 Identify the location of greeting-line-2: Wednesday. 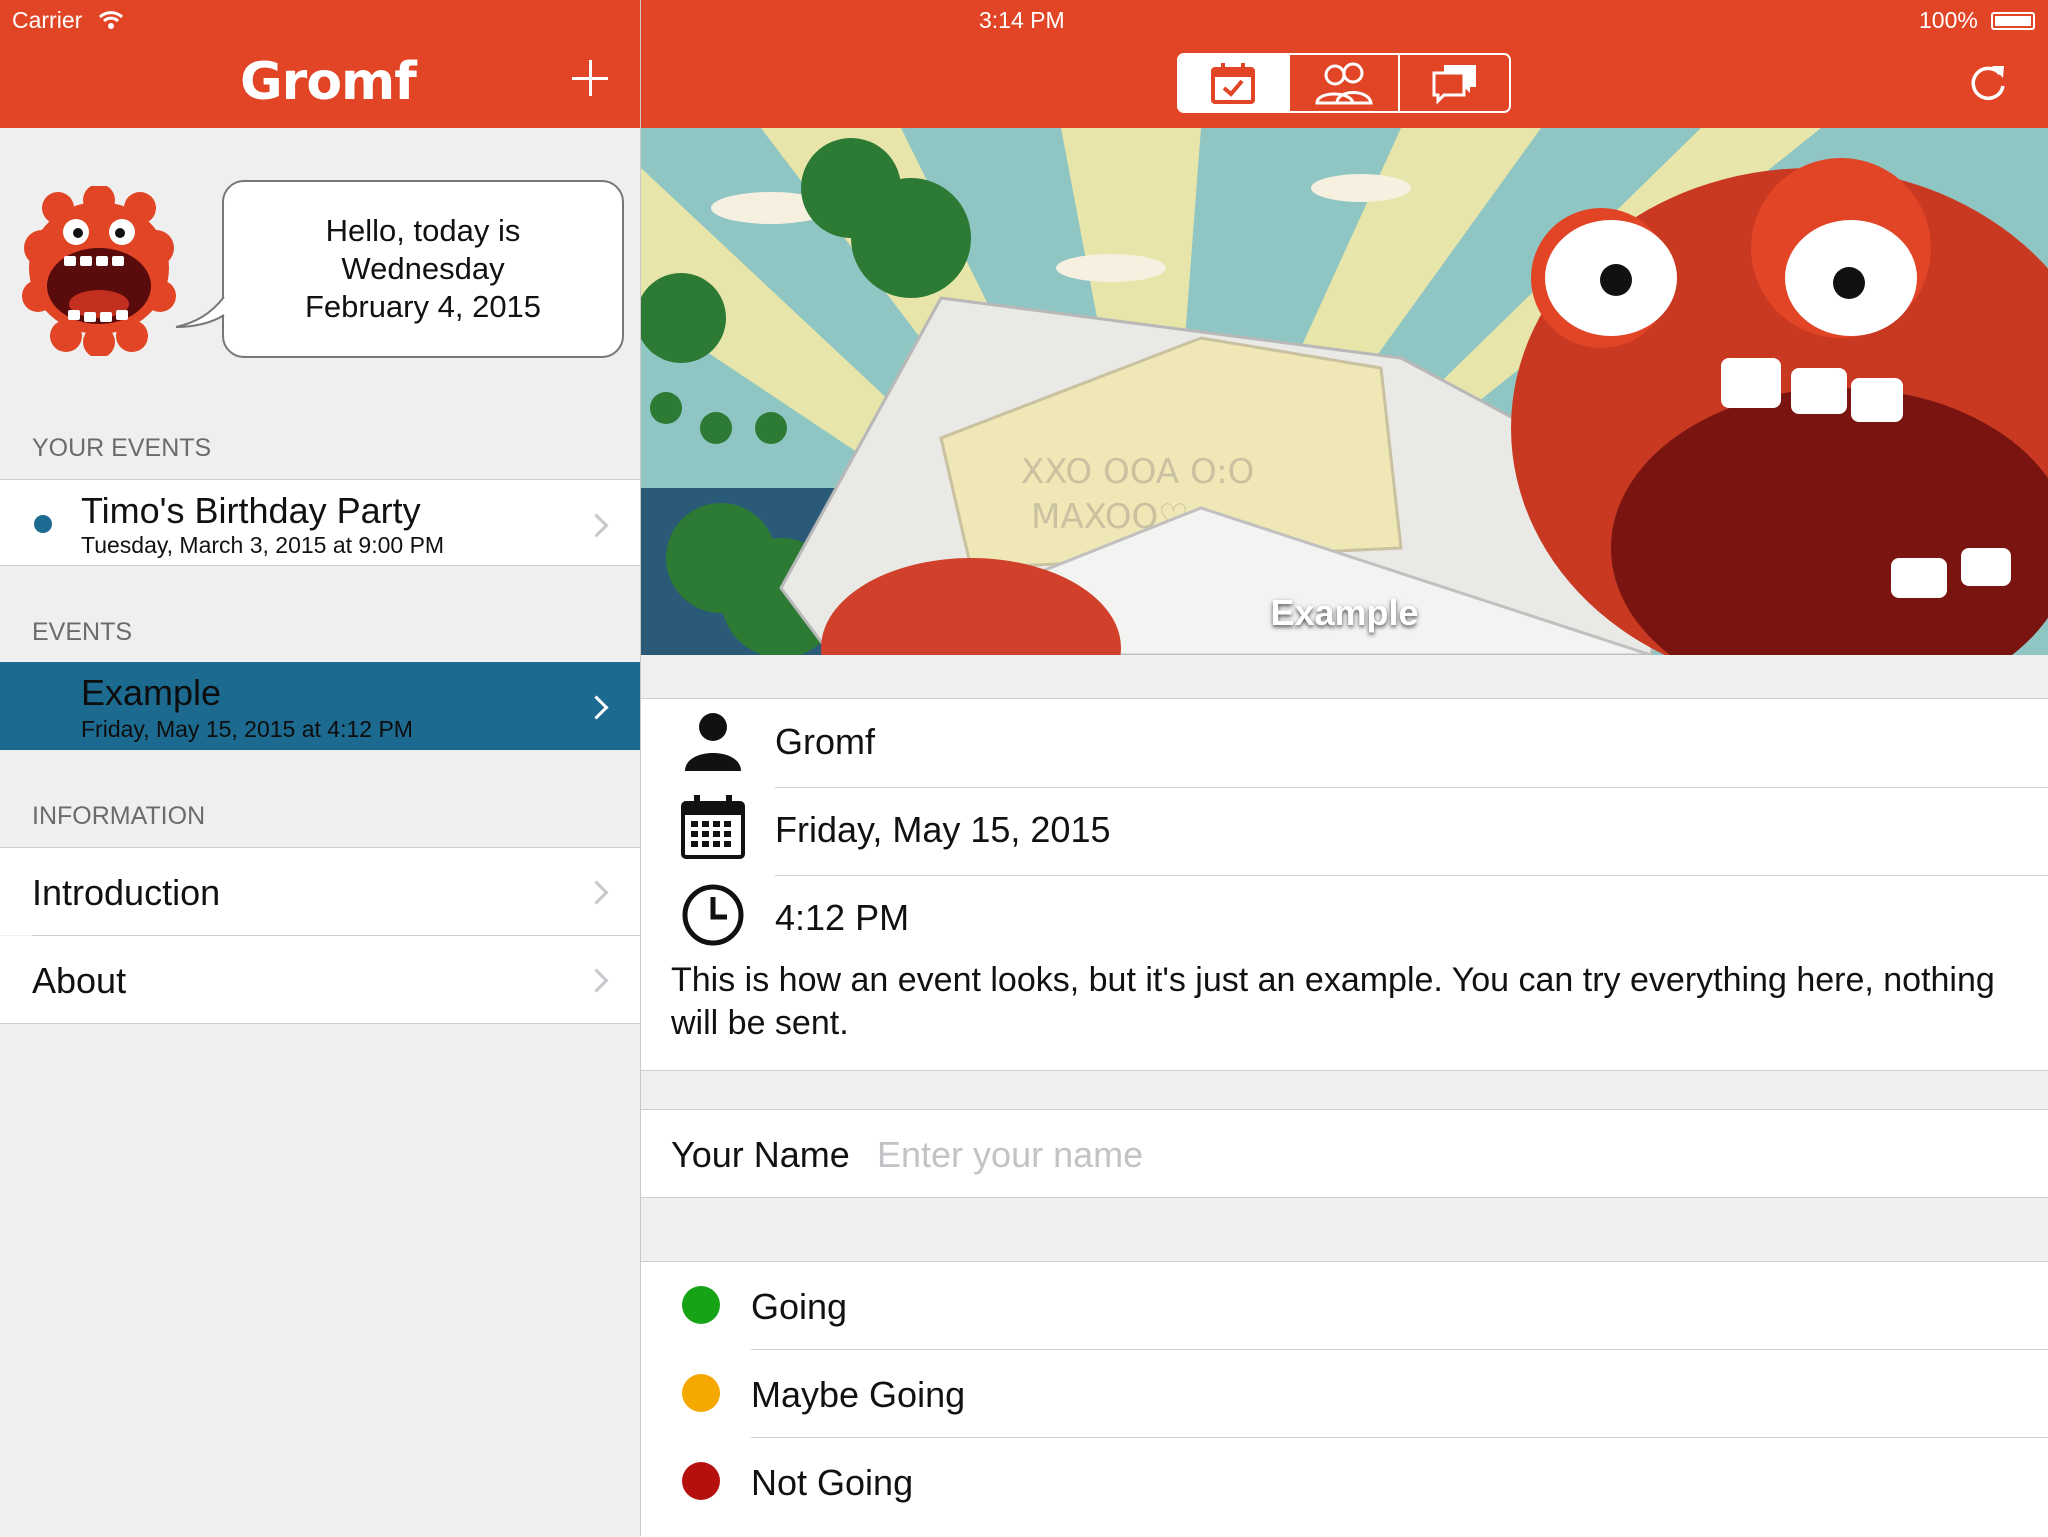
(423, 268).